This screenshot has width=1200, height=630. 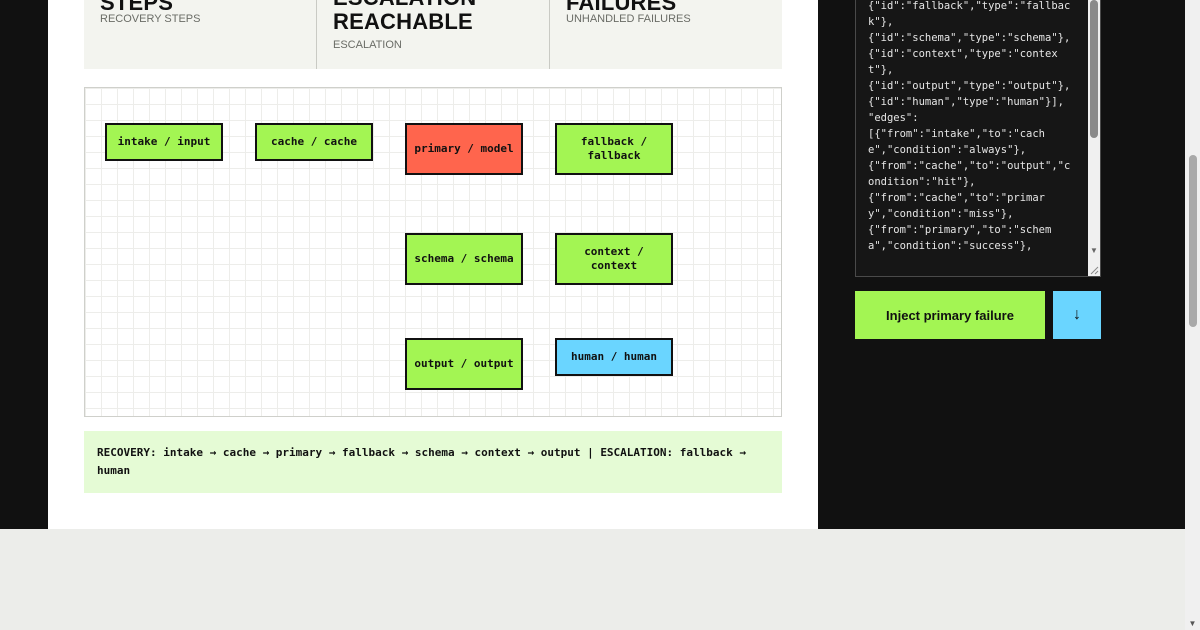 What do you see at coordinates (1094, 250) in the screenshot?
I see `scroll-down-arrow-icon: ▼` at bounding box center [1094, 250].